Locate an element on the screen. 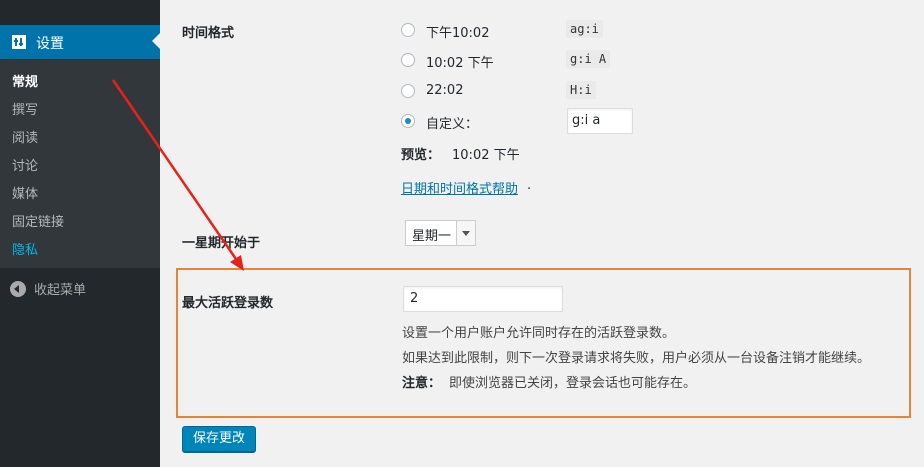 The image size is (924, 467). collapse-menu-button: 收起菜单 is located at coordinates (48, 288).